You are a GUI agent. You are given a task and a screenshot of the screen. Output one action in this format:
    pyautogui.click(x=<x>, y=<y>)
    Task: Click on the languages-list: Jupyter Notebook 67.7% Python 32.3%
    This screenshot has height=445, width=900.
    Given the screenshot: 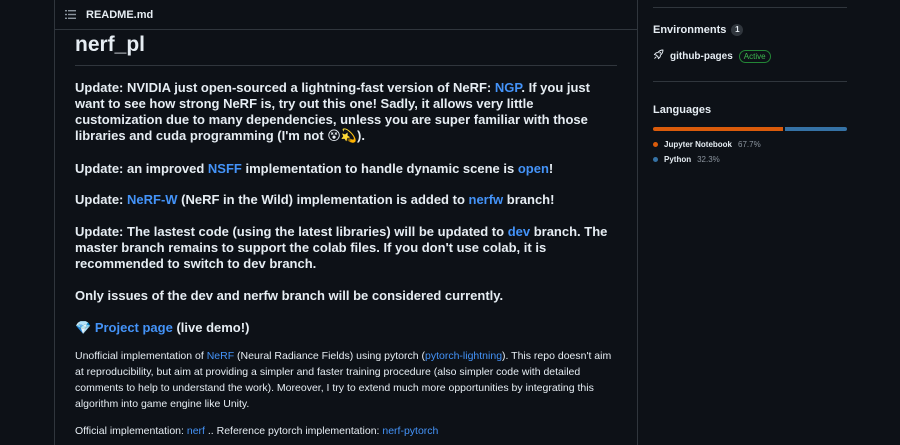 What is the action you would take?
    pyautogui.click(x=750, y=152)
    